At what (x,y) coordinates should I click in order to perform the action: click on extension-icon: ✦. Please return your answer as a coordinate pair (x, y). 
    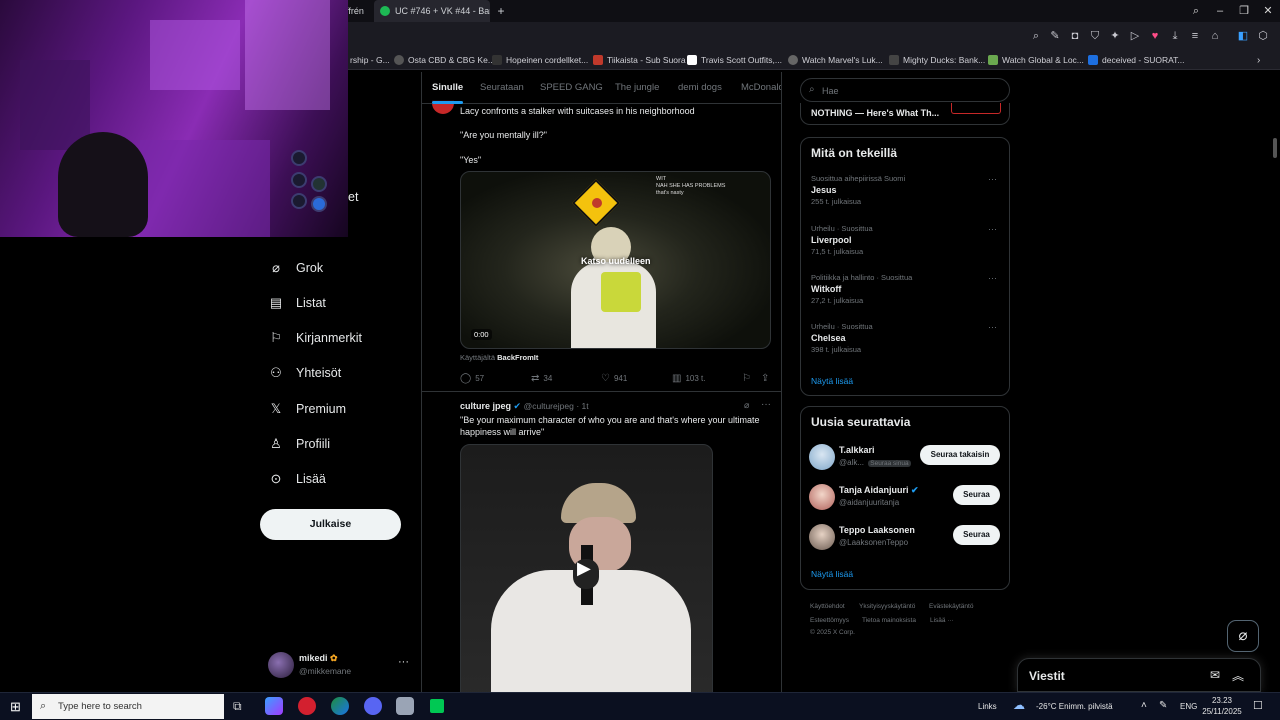
    Looking at the image, I should click on (1115, 36).